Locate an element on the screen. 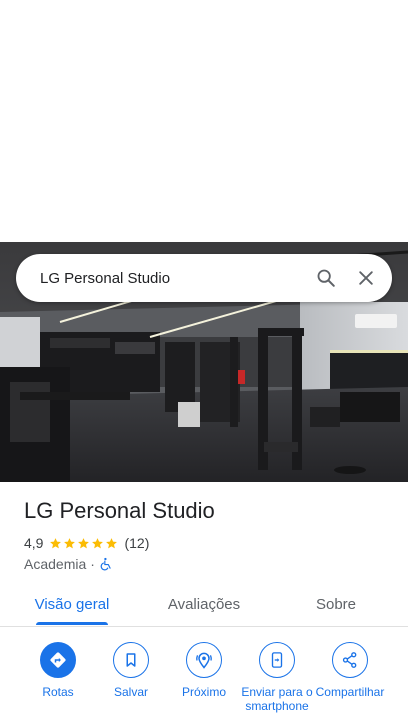  save-circle is located at coordinates (131, 660).